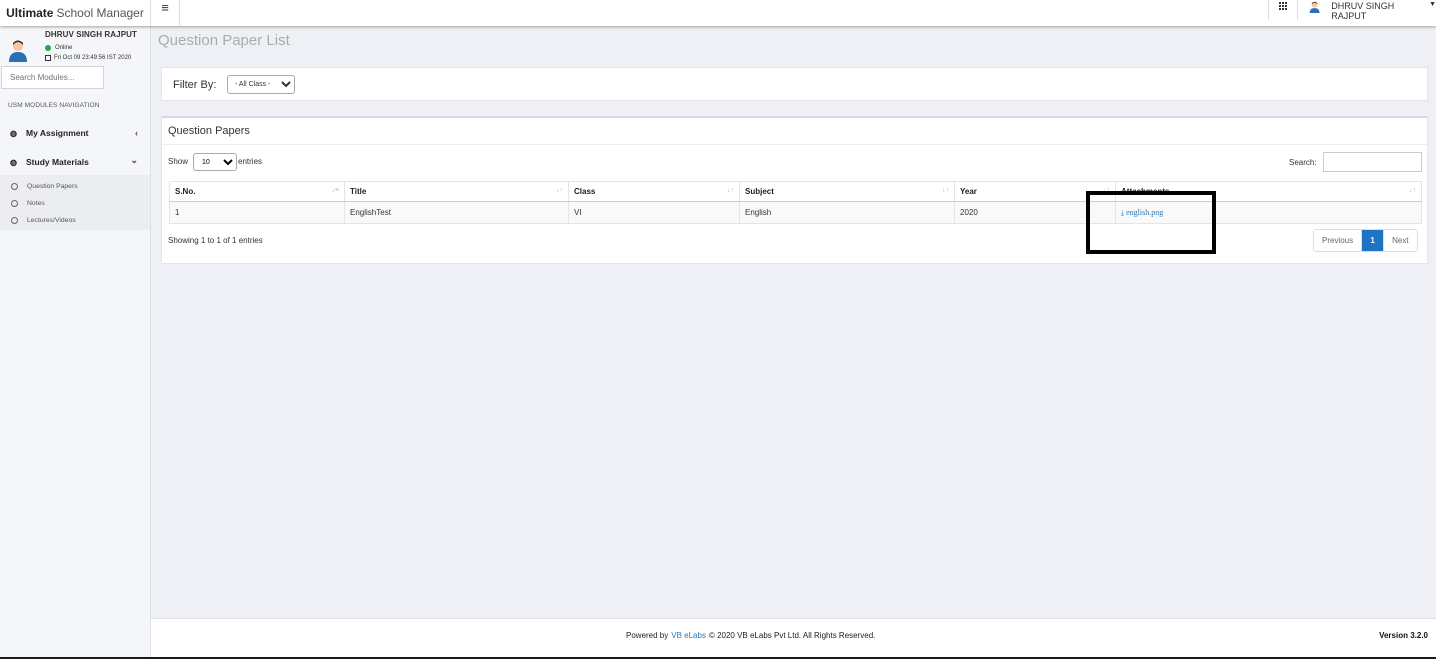 The height and width of the screenshot is (659, 1436). Describe the element at coordinates (48, 48) in the screenshot. I see `online-dot-icon` at that location.